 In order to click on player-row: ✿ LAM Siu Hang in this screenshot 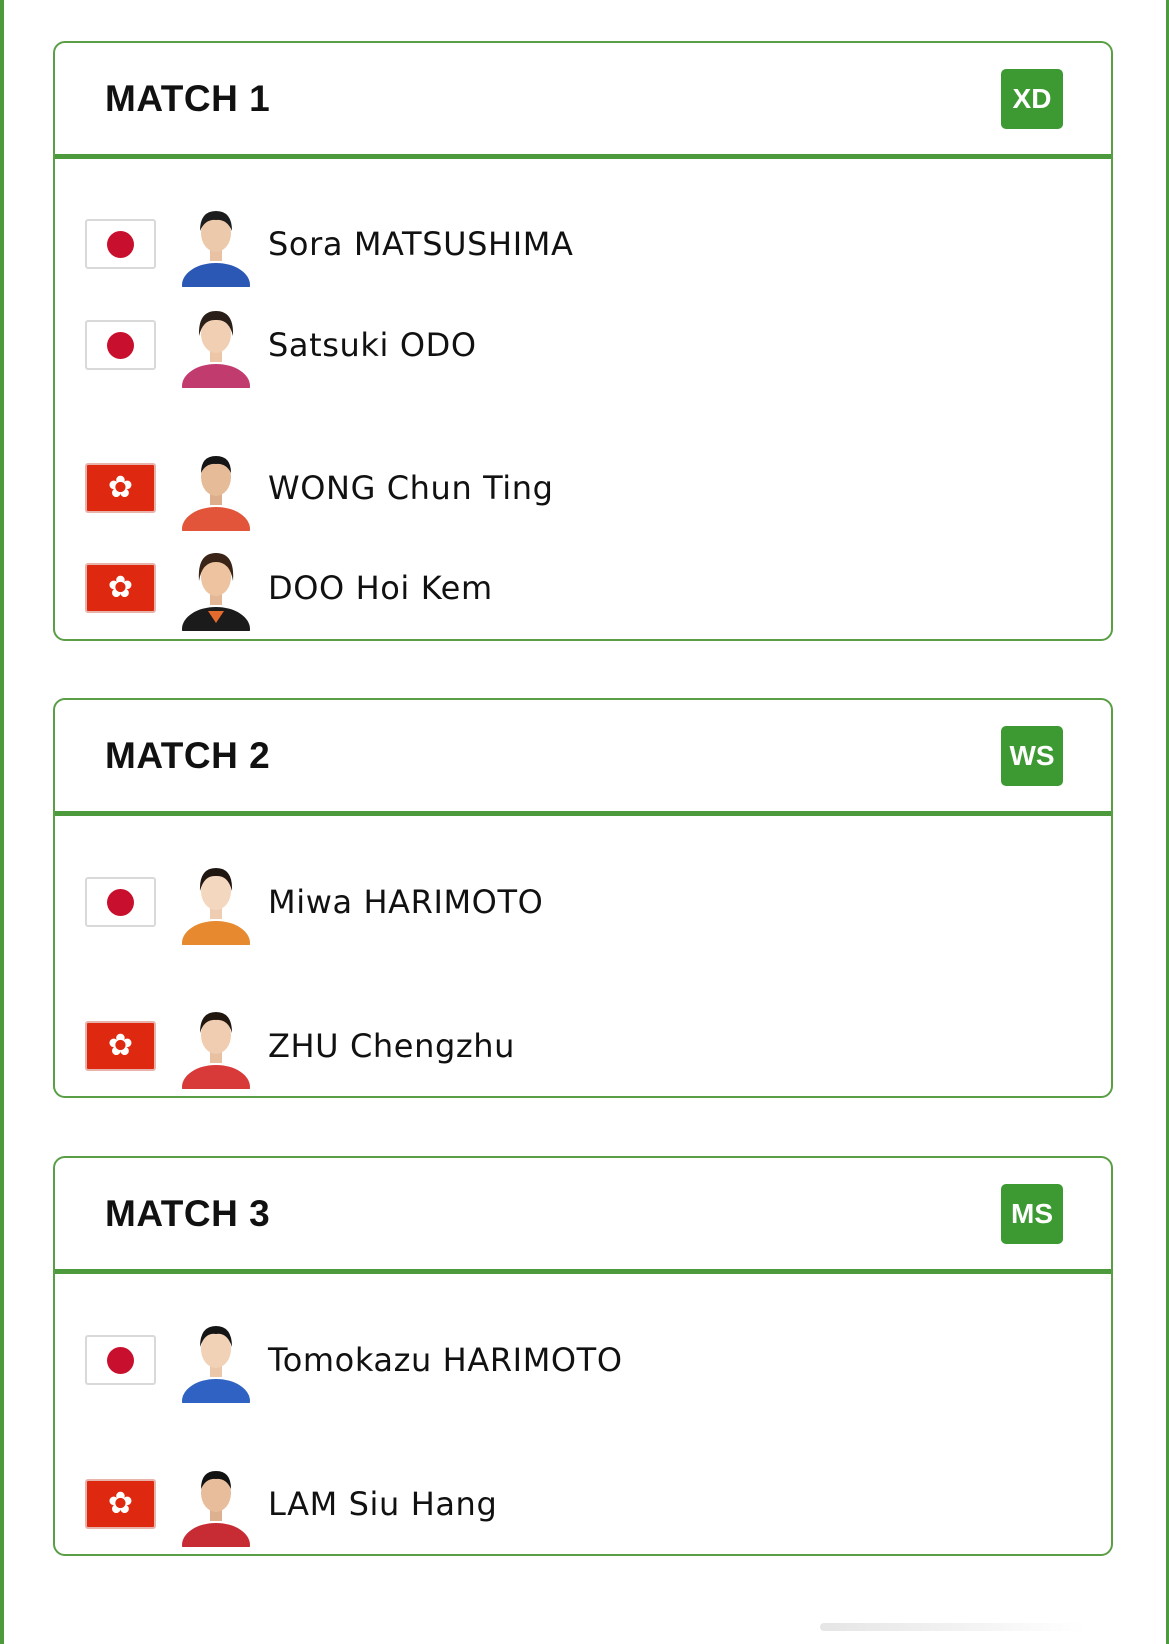, I will do `click(583, 1504)`.